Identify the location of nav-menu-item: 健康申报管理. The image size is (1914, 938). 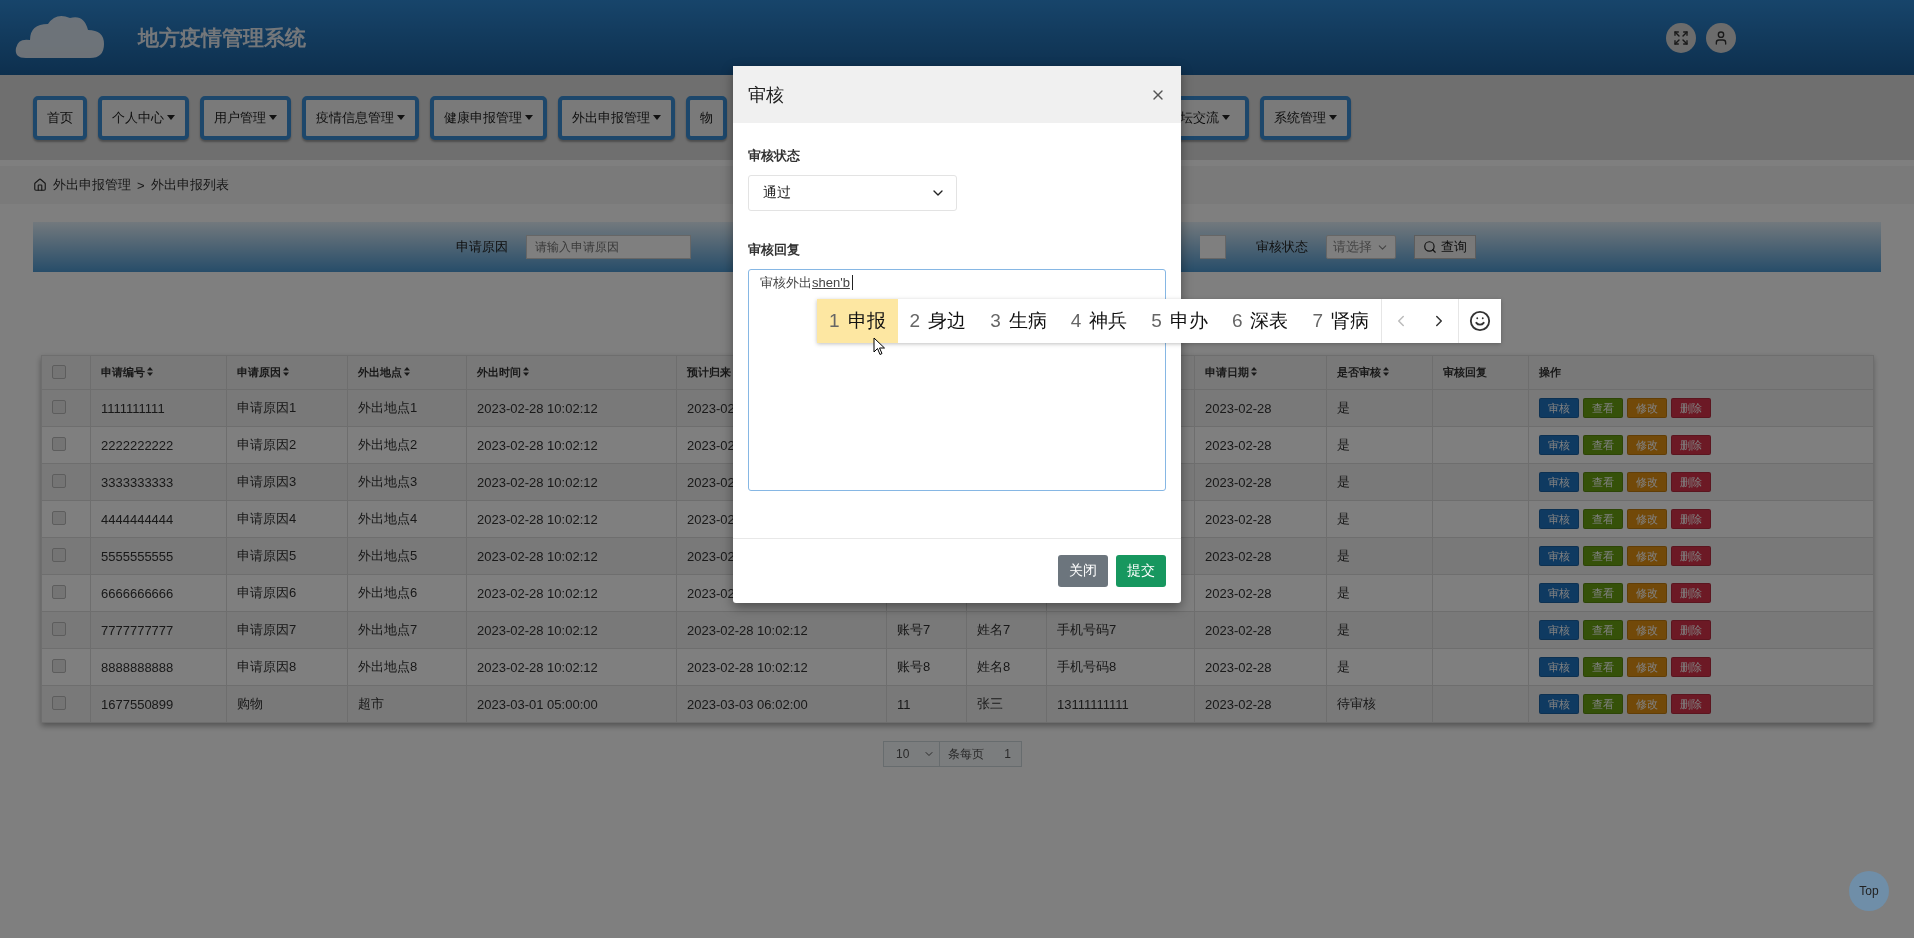
(488, 117).